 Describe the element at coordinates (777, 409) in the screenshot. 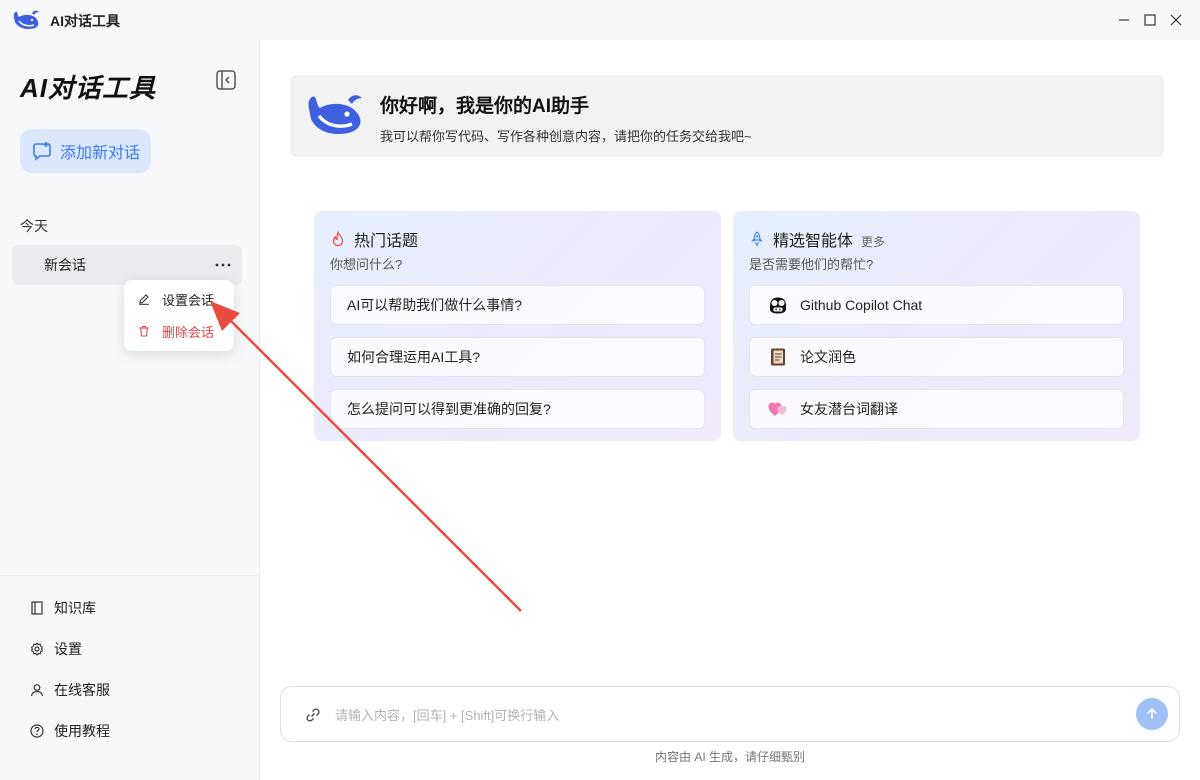

I see `hearts-icon` at that location.